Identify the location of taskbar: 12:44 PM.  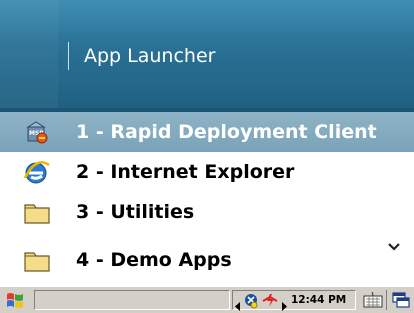
(207, 299).